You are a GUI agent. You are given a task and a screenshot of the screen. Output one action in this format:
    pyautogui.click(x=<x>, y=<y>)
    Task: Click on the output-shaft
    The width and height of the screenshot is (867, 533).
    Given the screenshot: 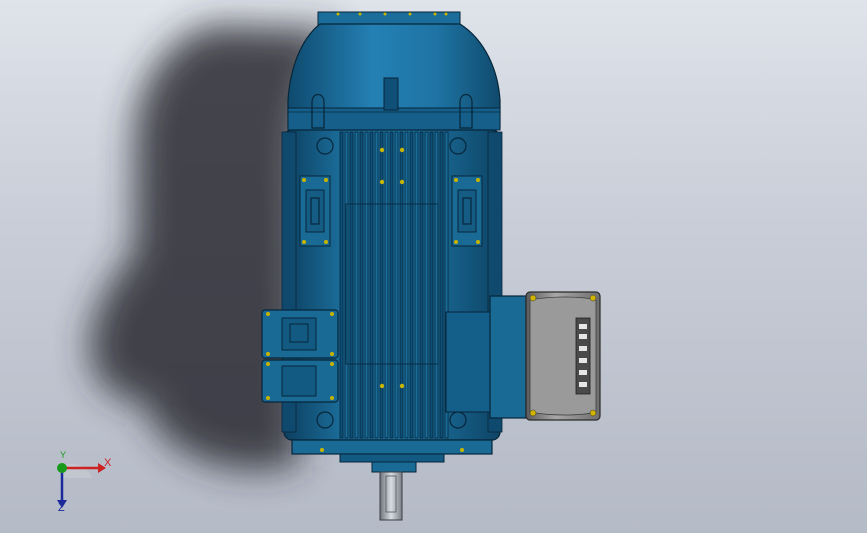 What is the action you would take?
    pyautogui.click(x=391, y=496)
    